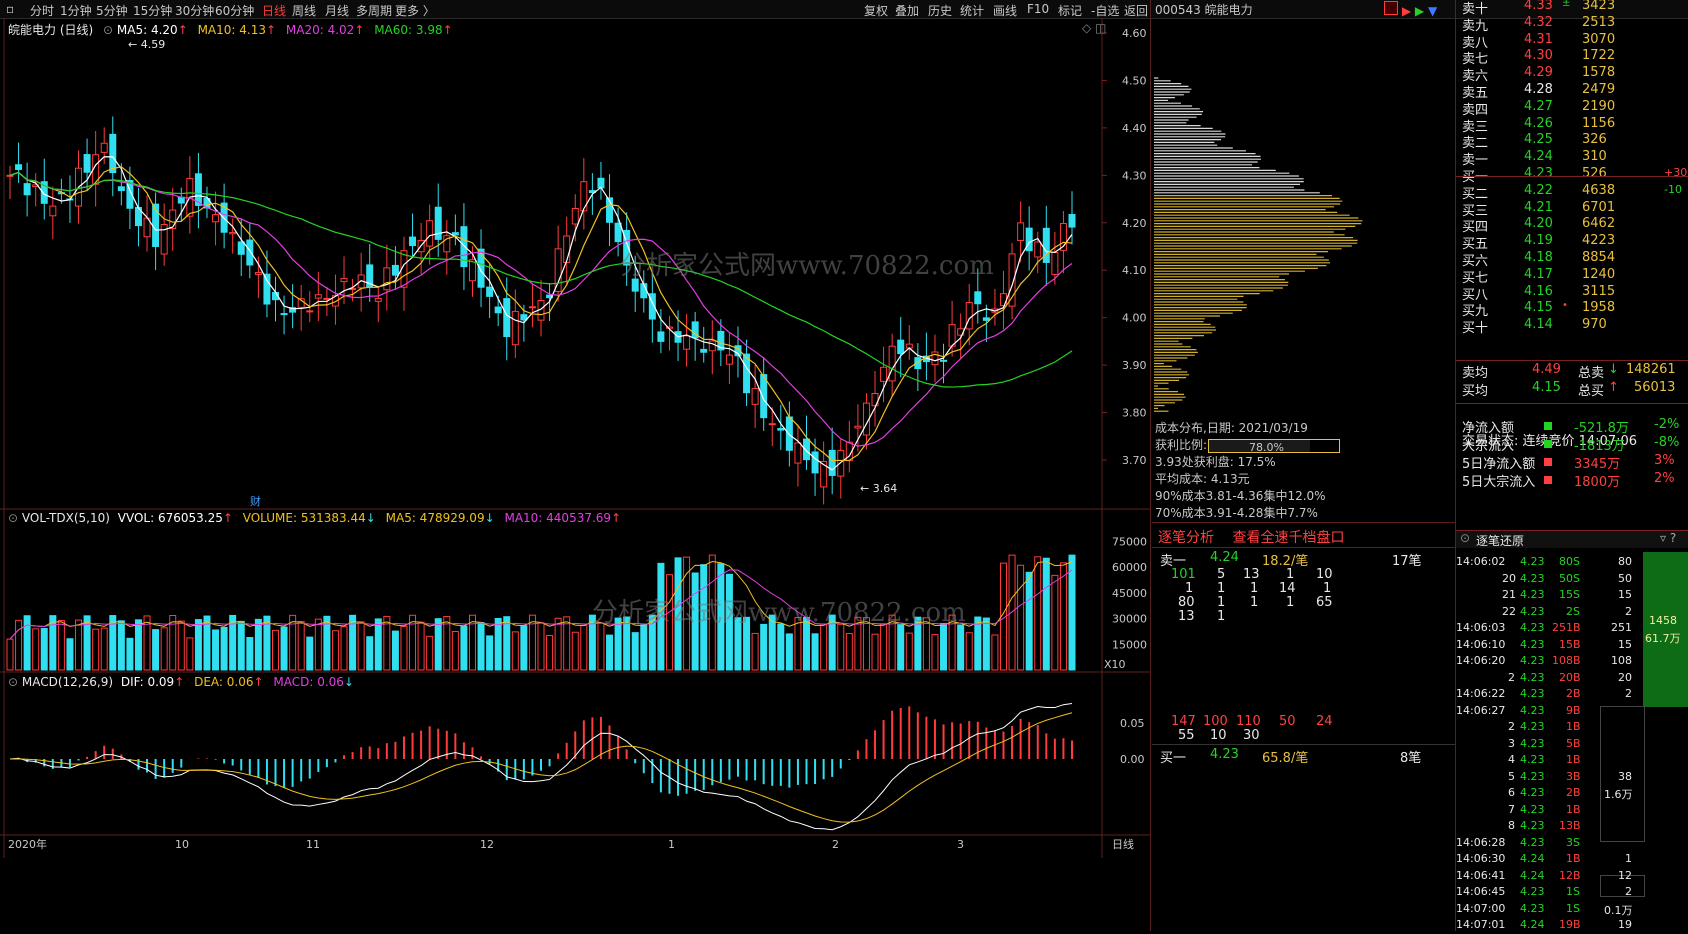  Describe the element at coordinates (42, 10) in the screenshot. I see `period-tab: 分时` at that location.